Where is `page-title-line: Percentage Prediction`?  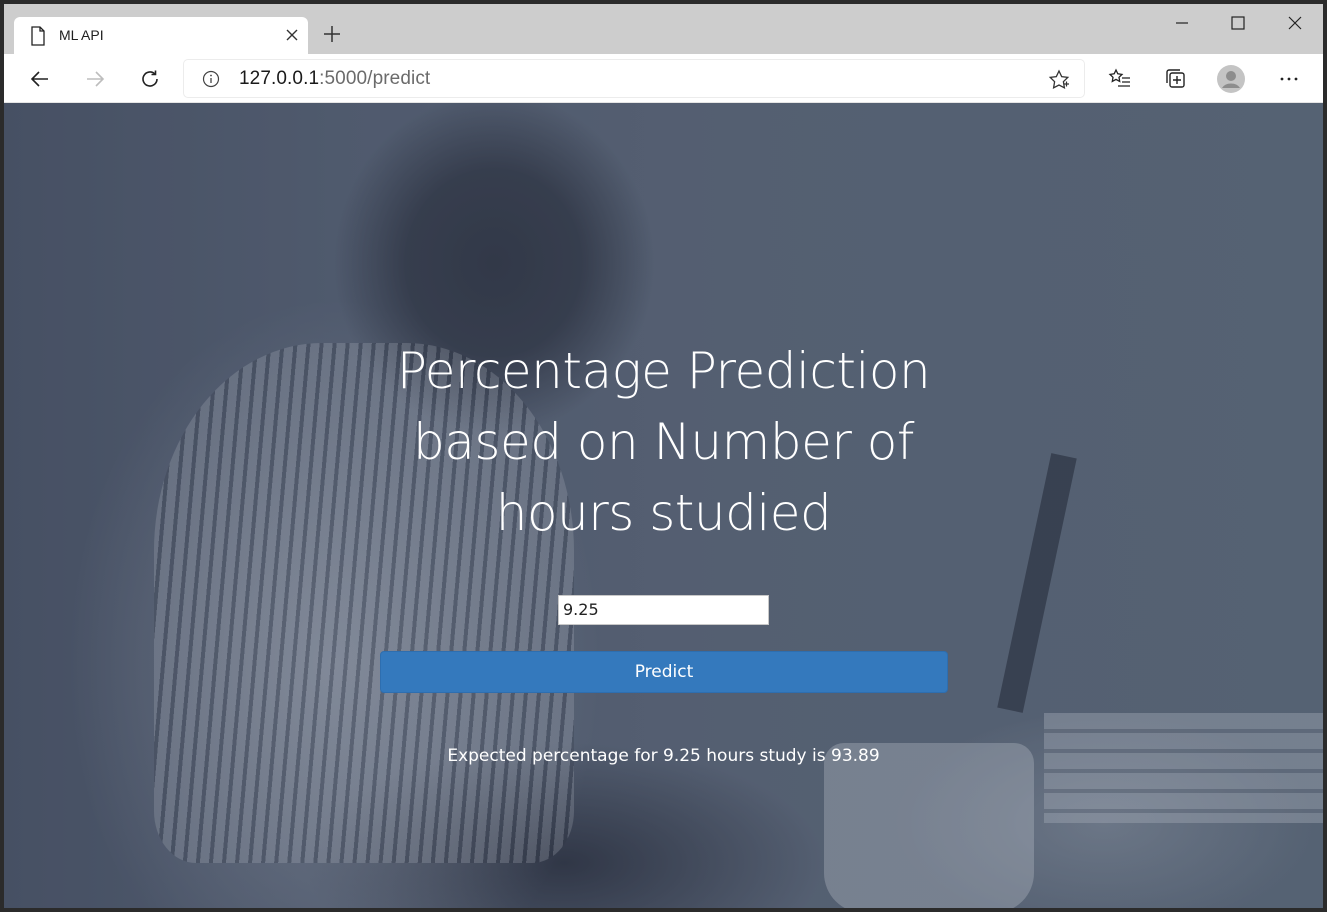
page-title-line: Percentage Prediction is located at coordinates (663, 371).